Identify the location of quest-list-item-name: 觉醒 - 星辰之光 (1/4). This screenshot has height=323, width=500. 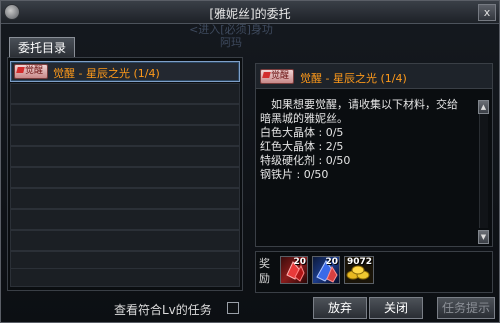
(106, 73).